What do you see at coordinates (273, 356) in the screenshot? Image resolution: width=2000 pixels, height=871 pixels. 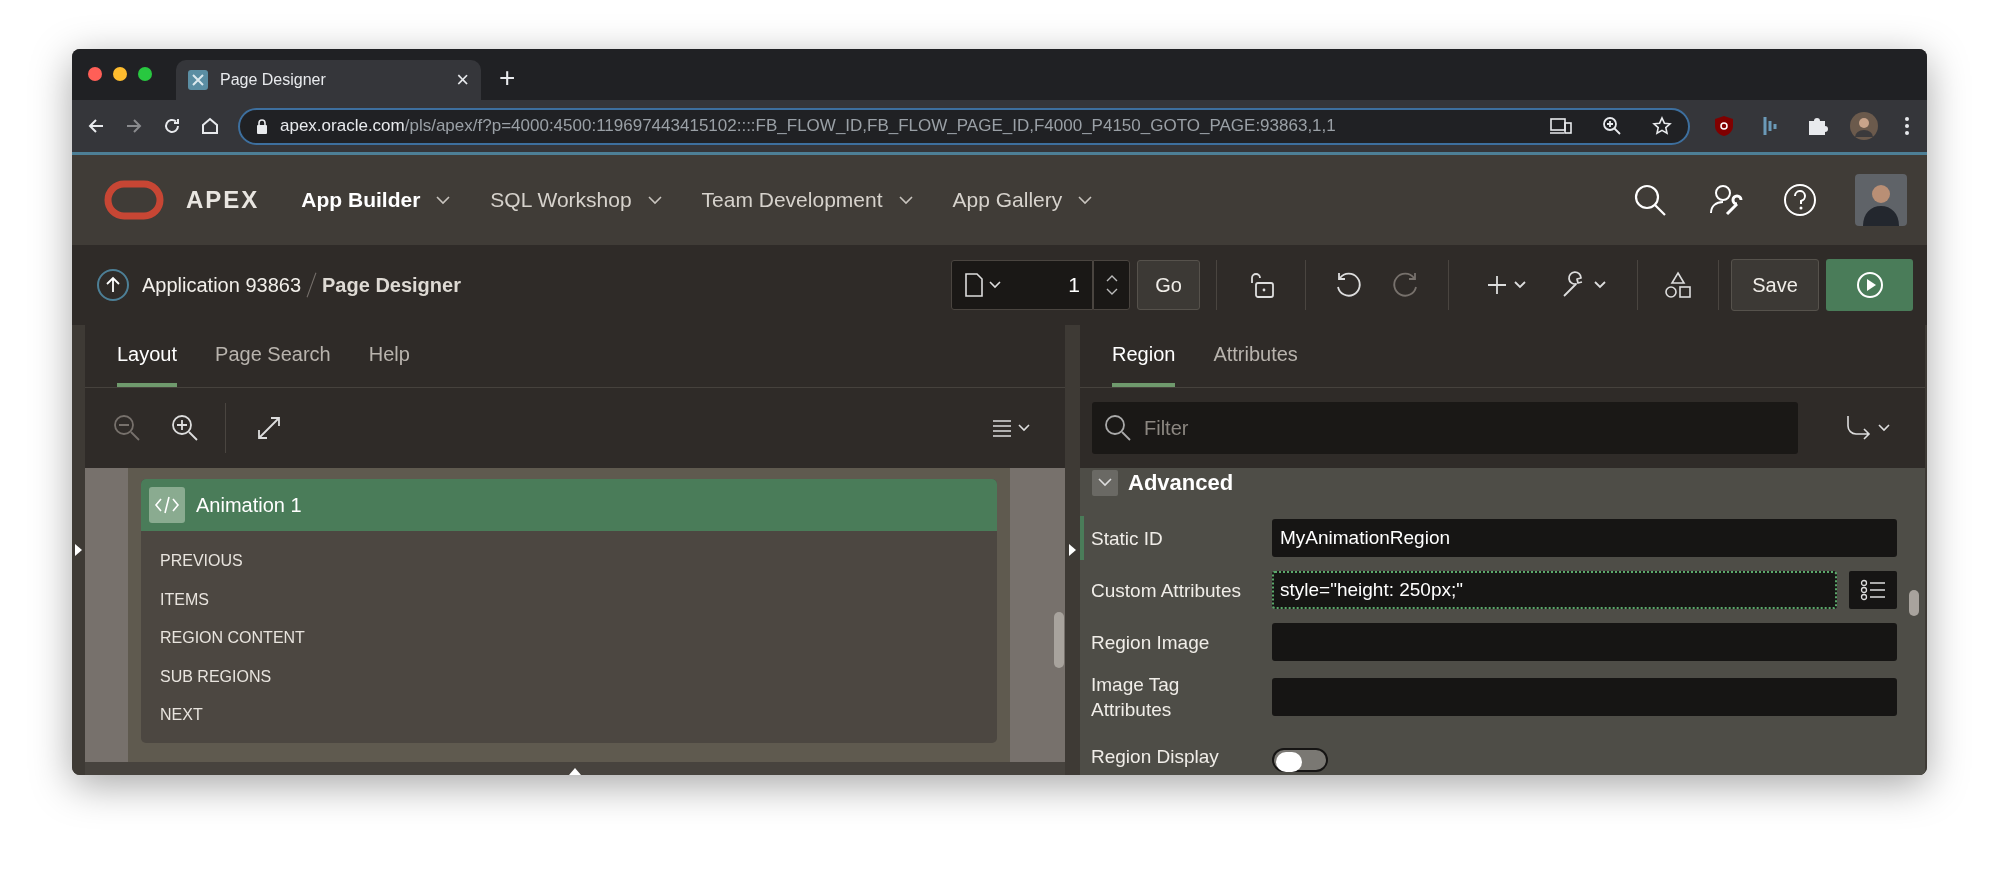 I see `panel-tab: Page Search` at bounding box center [273, 356].